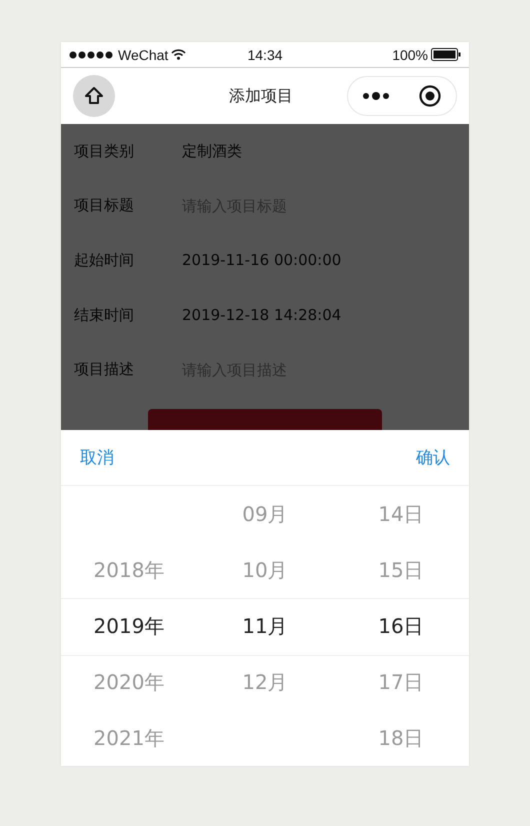 This screenshot has width=530, height=826. What do you see at coordinates (265, 514) in the screenshot?
I see `picker-option: 09月` at bounding box center [265, 514].